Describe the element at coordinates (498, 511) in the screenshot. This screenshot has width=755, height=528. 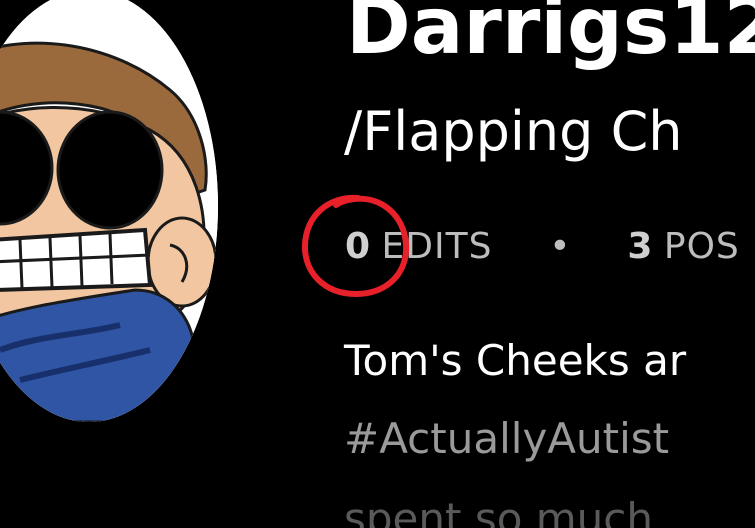
I see `bio-snippet: spent so much` at that location.